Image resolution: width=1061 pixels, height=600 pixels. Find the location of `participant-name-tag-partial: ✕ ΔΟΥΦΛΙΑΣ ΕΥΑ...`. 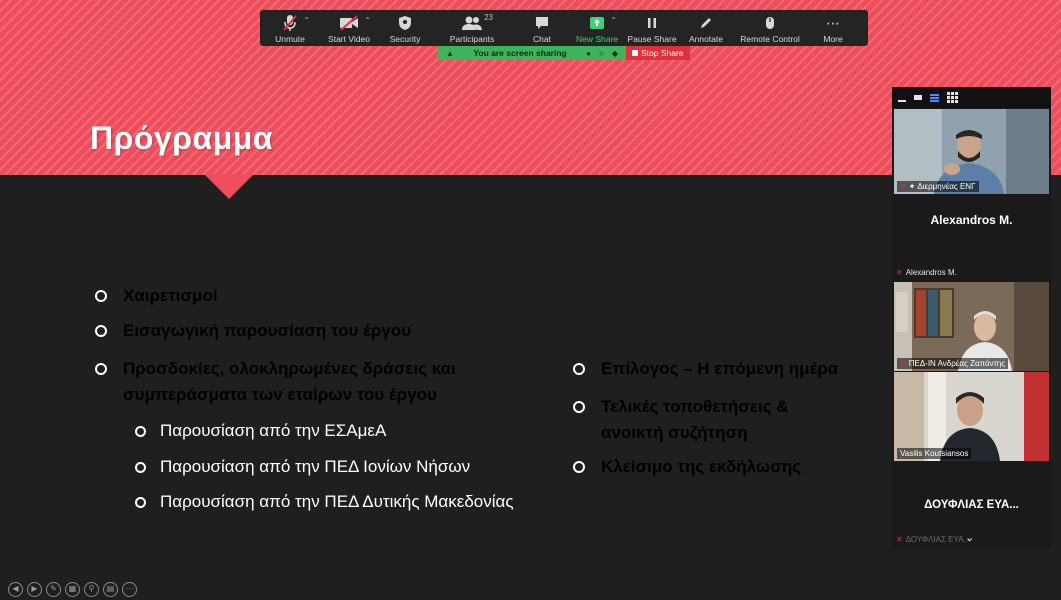

participant-name-tag-partial: ✕ ΔΟΥΦΛΙΑΣ ΕΥΑ... is located at coordinates (933, 539).